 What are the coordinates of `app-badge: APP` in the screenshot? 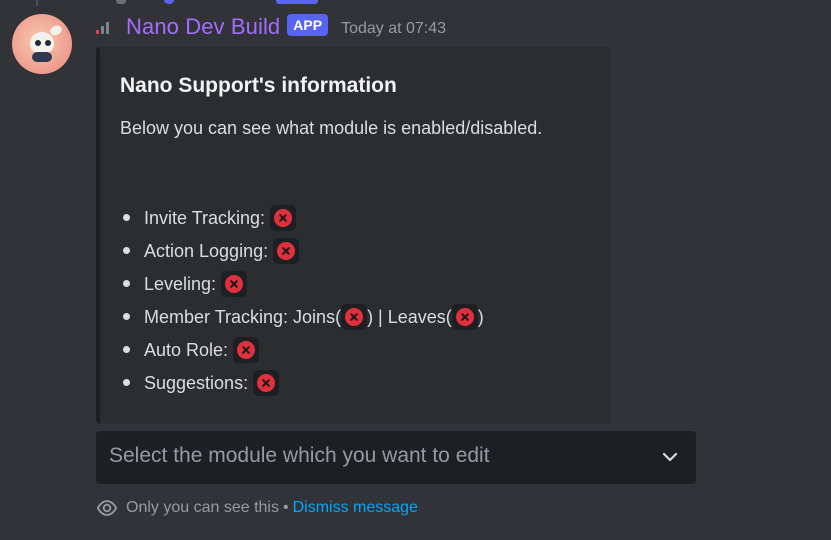 It's located at (308, 25).